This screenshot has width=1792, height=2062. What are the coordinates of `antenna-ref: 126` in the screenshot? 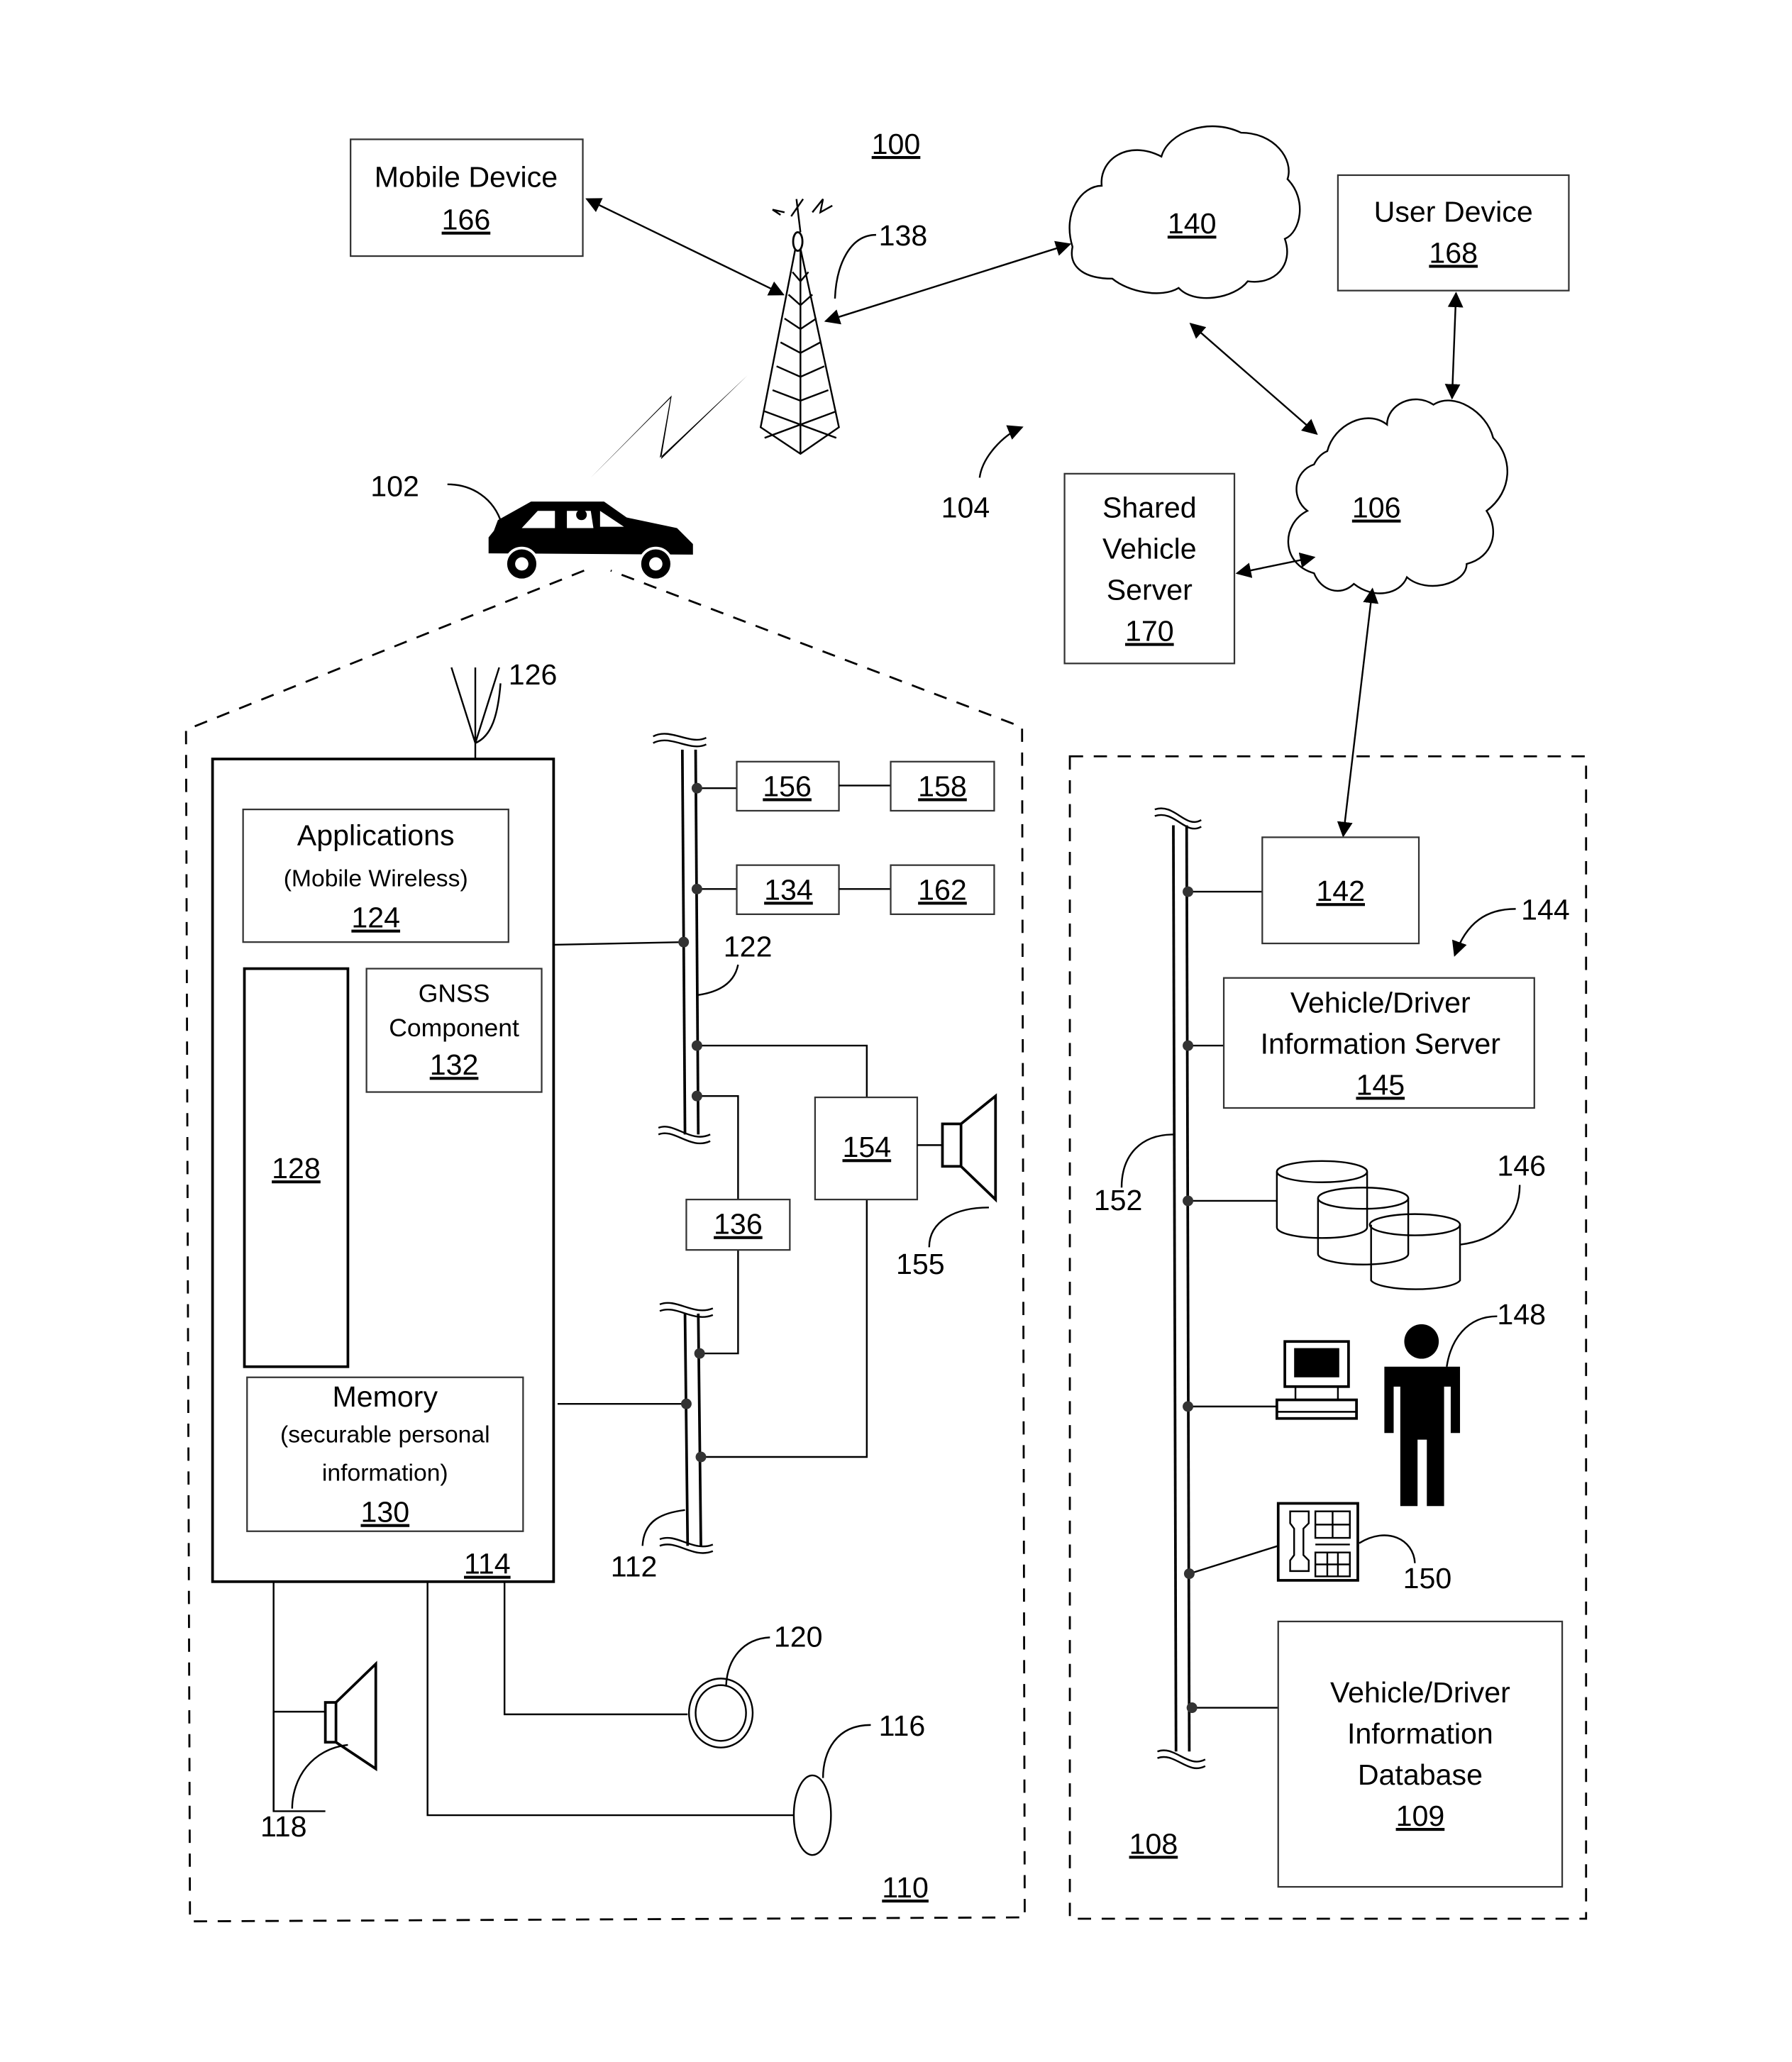 It's located at (533, 674).